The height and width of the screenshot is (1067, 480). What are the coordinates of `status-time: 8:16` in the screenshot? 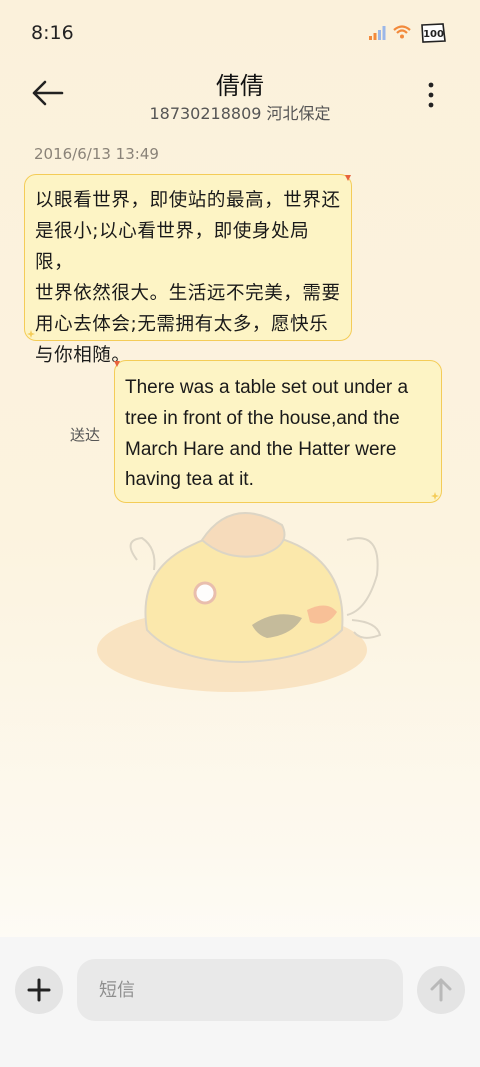 It's located at (52, 33).